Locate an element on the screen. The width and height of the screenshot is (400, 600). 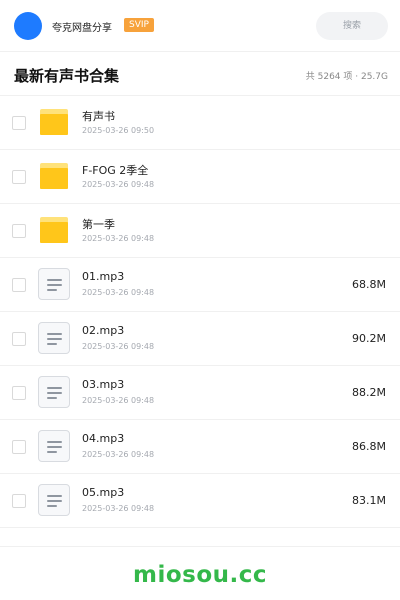
item-size: 88.2M is located at coordinates (369, 392).